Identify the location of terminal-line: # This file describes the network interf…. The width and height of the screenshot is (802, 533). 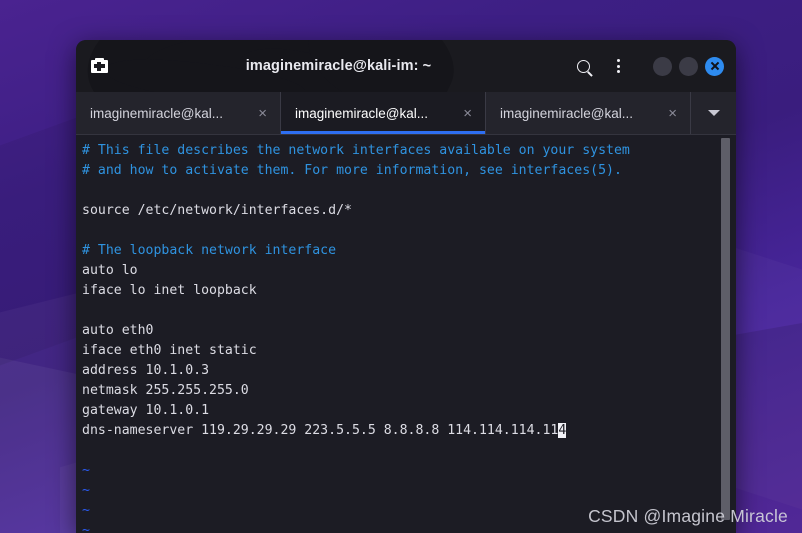
(398, 151).